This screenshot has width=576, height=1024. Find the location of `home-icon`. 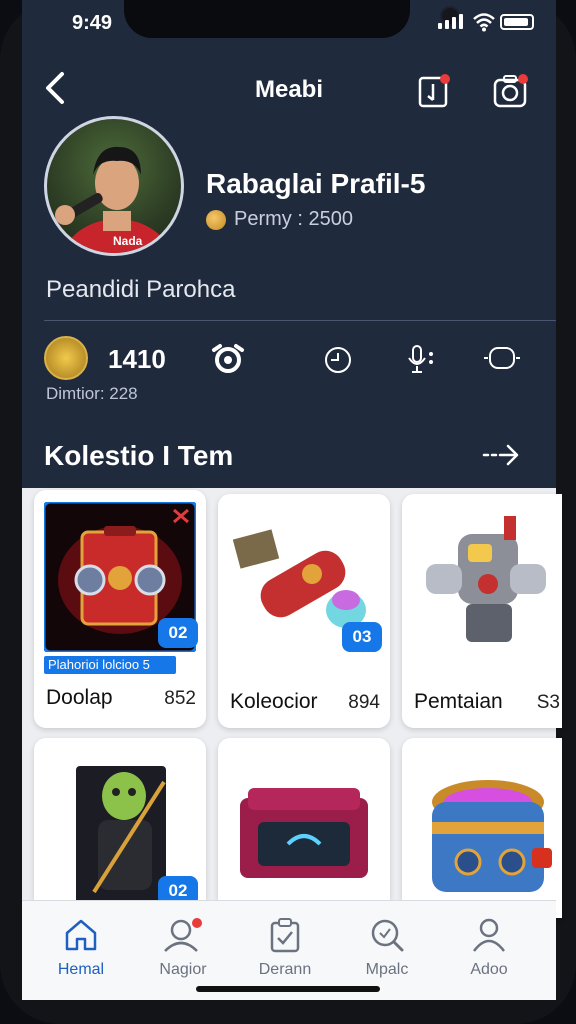

home-icon is located at coordinates (81, 935).